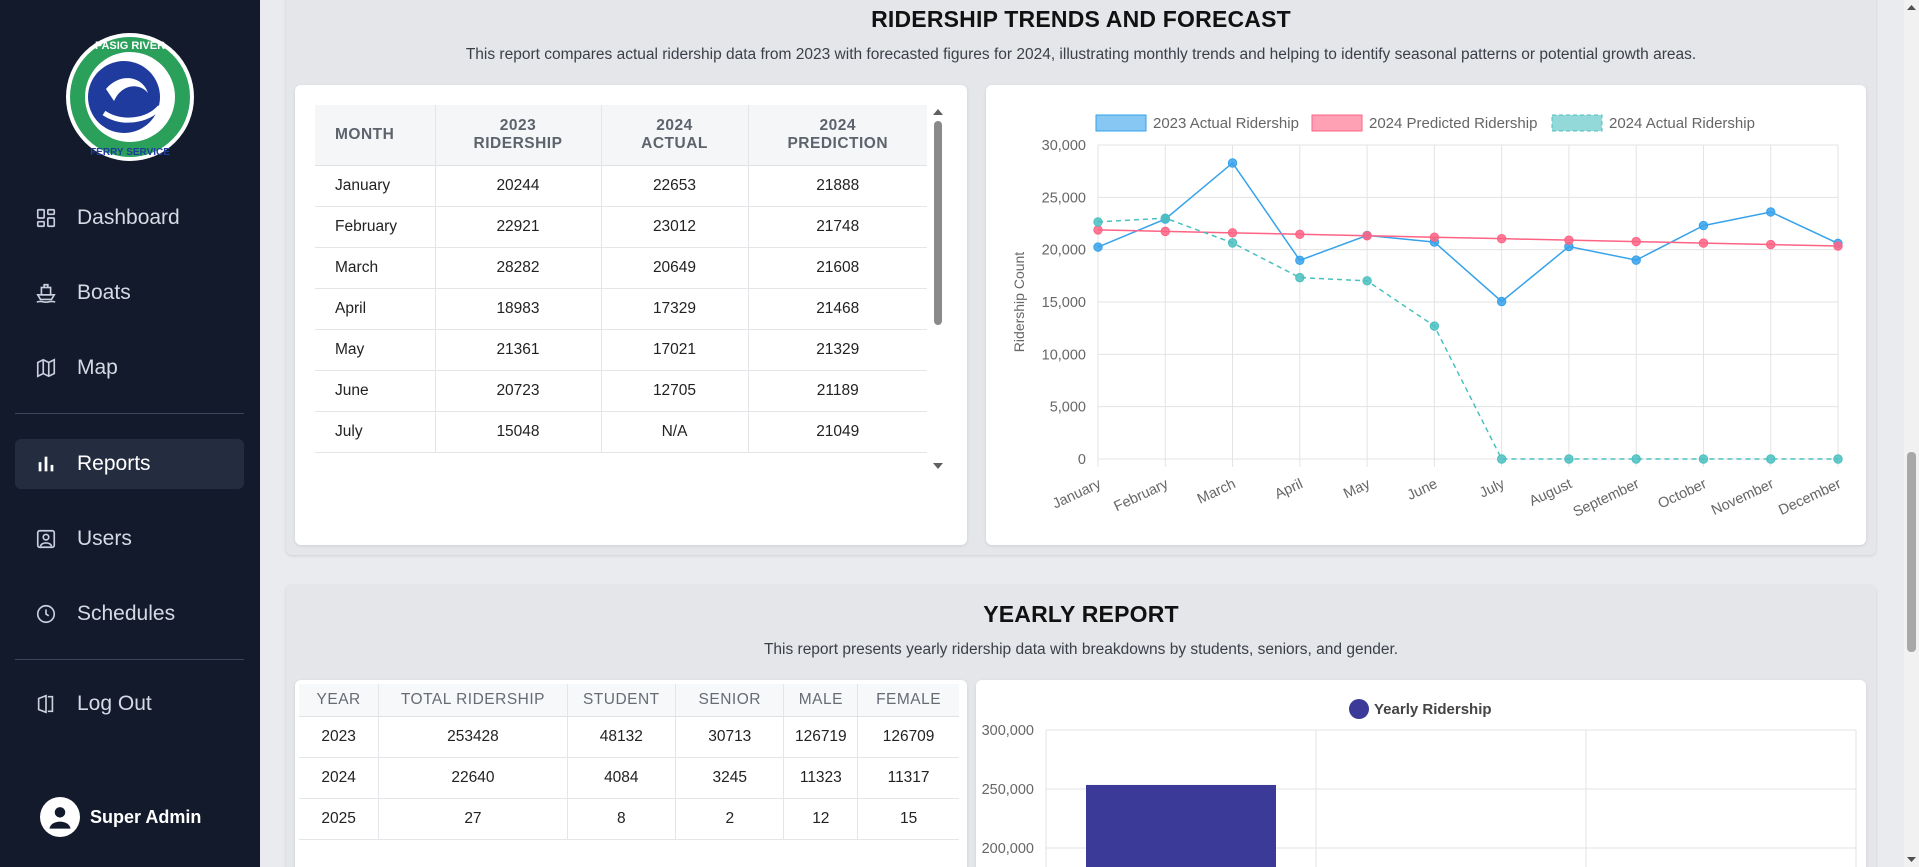 This screenshot has height=867, width=1919. What do you see at coordinates (375, 432) in the screenshot?
I see `table-cell: July` at bounding box center [375, 432].